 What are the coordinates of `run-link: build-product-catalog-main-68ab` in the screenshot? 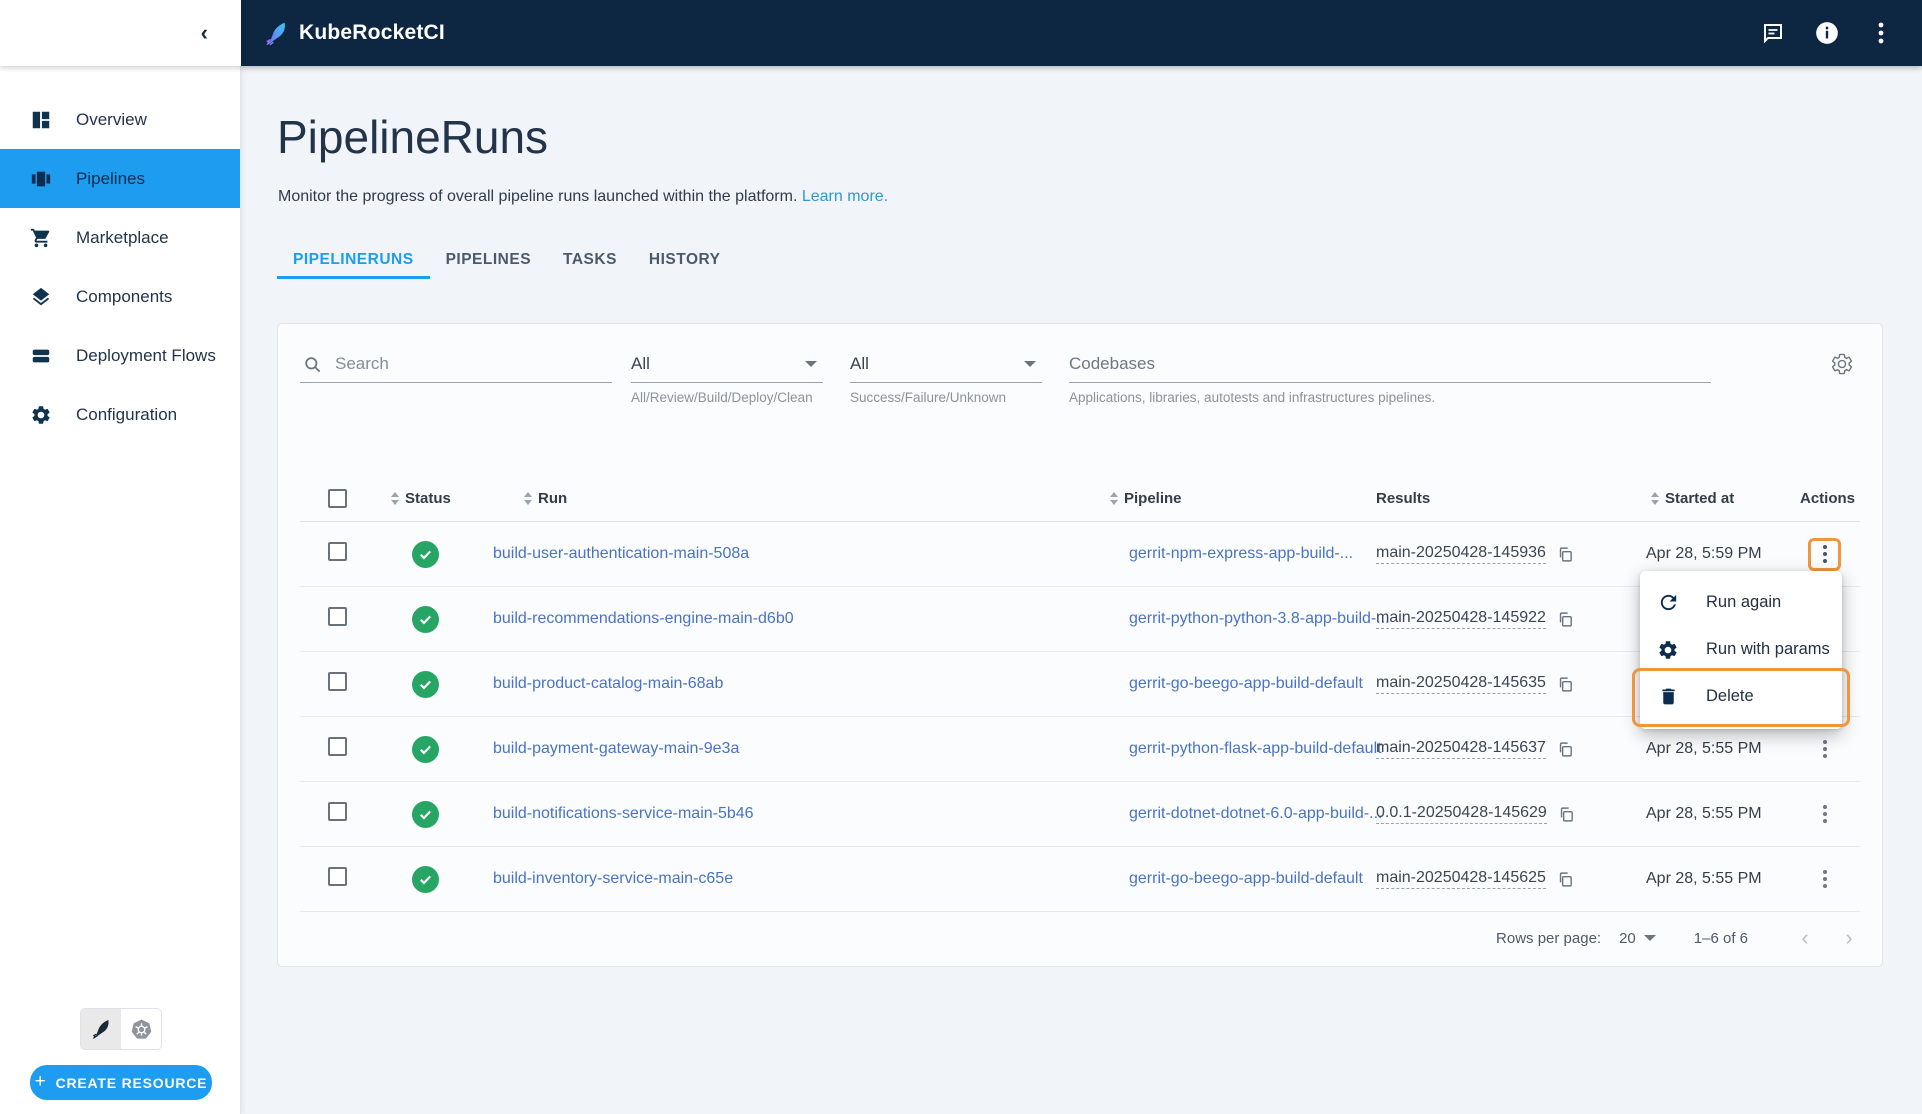 It's located at (608, 683).